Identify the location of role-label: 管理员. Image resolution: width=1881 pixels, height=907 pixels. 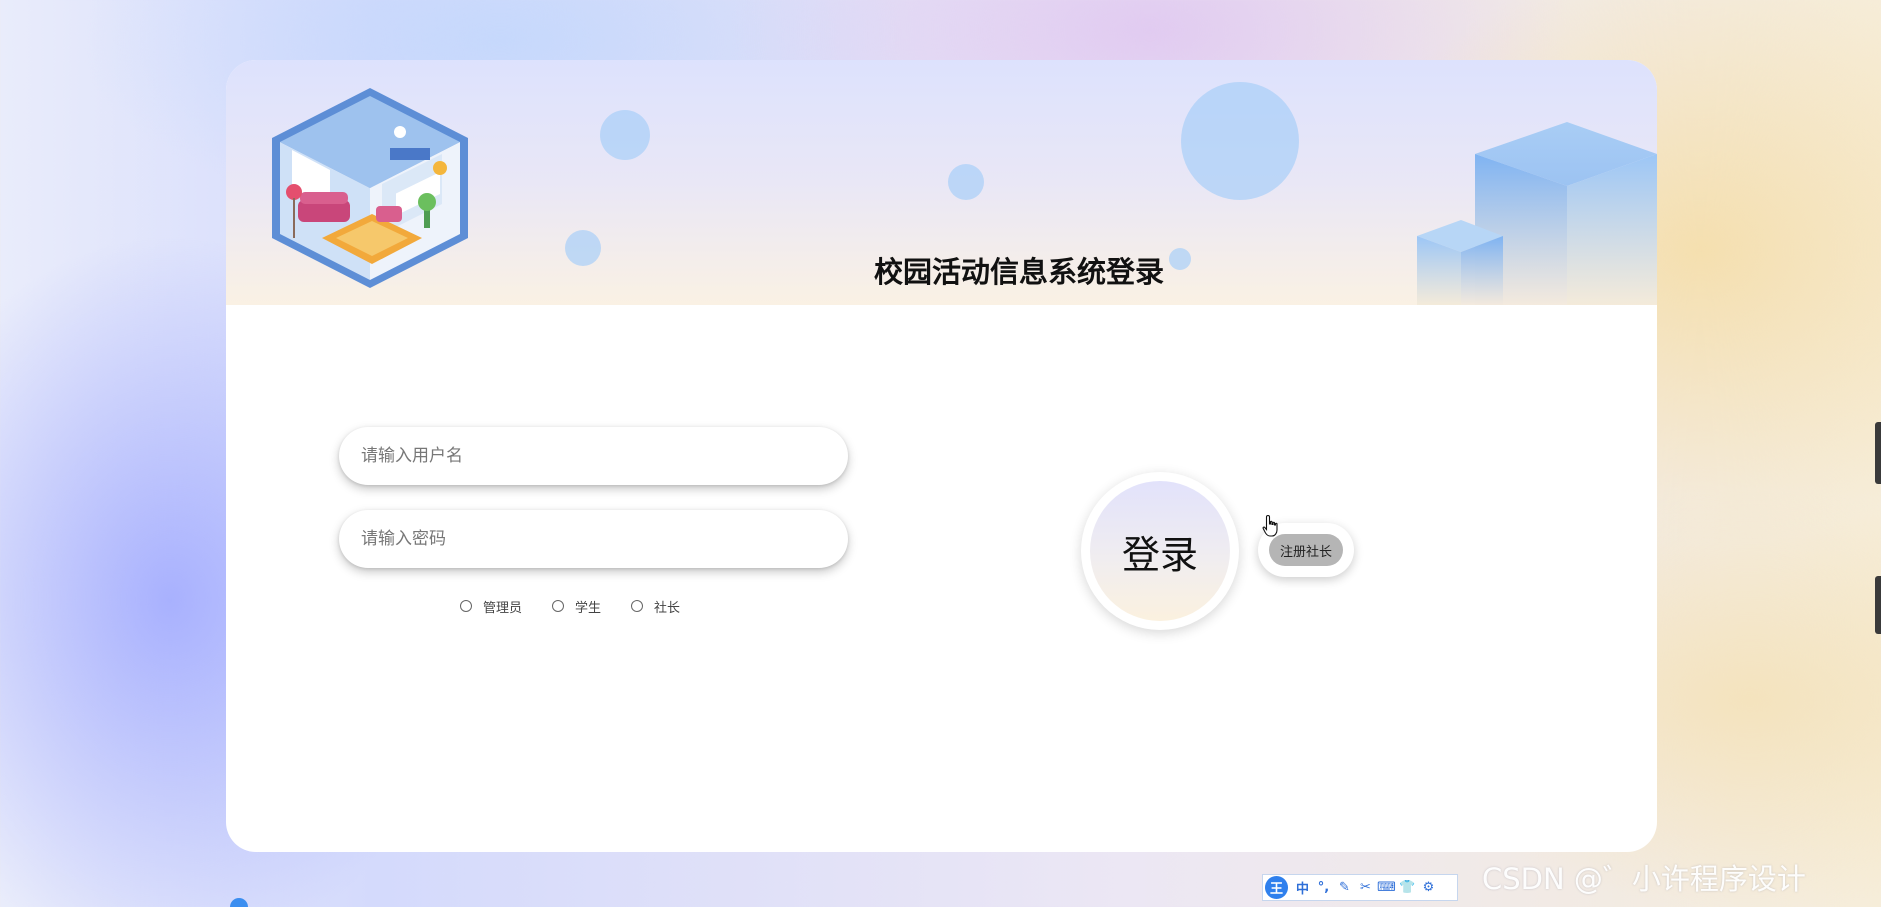
(503, 608).